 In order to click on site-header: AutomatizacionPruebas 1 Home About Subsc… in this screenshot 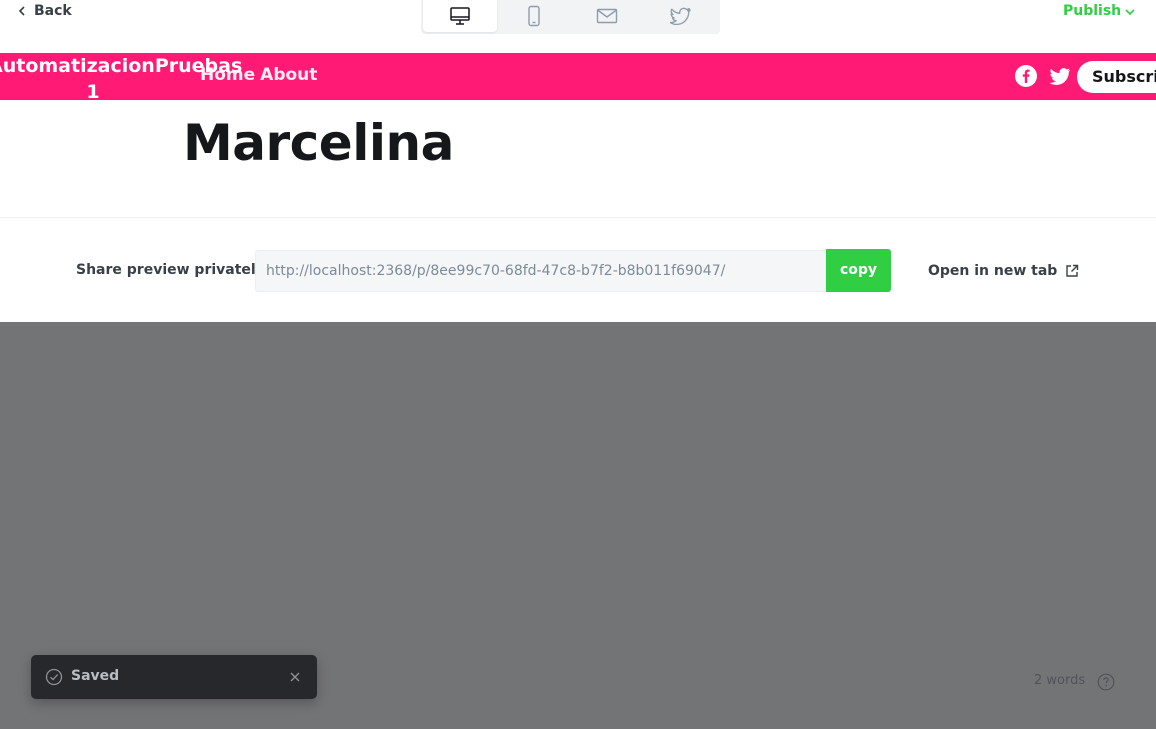, I will do `click(578, 76)`.